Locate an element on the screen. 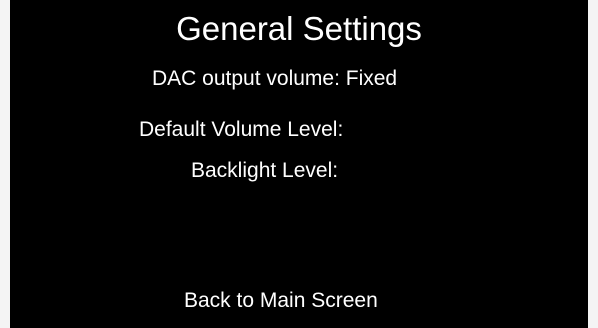 This screenshot has height=328, width=598. page-title: General Settings is located at coordinates (299, 28).